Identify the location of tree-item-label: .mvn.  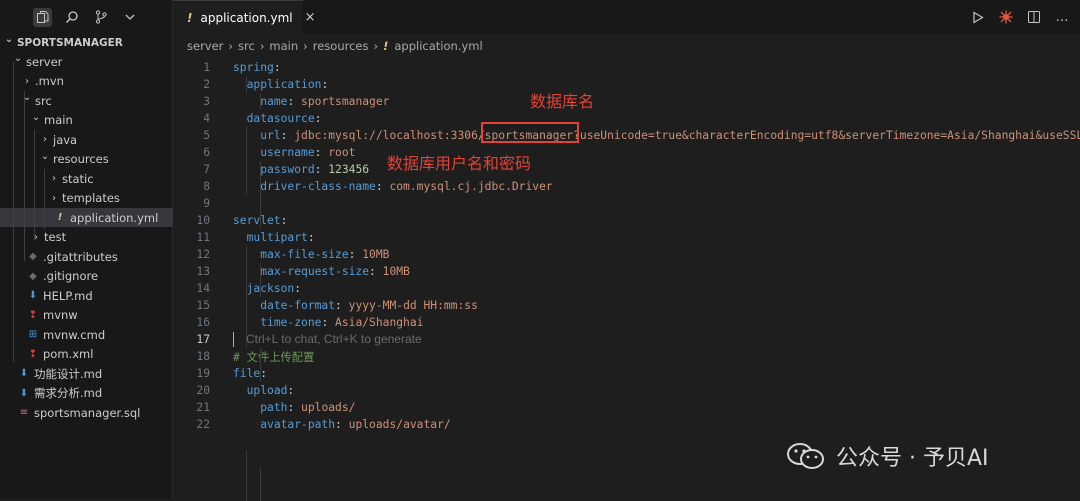
(49, 81).